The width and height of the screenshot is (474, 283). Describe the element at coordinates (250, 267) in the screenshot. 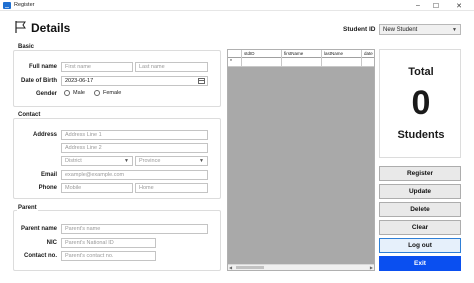

I see `scrollbar-thumb` at that location.